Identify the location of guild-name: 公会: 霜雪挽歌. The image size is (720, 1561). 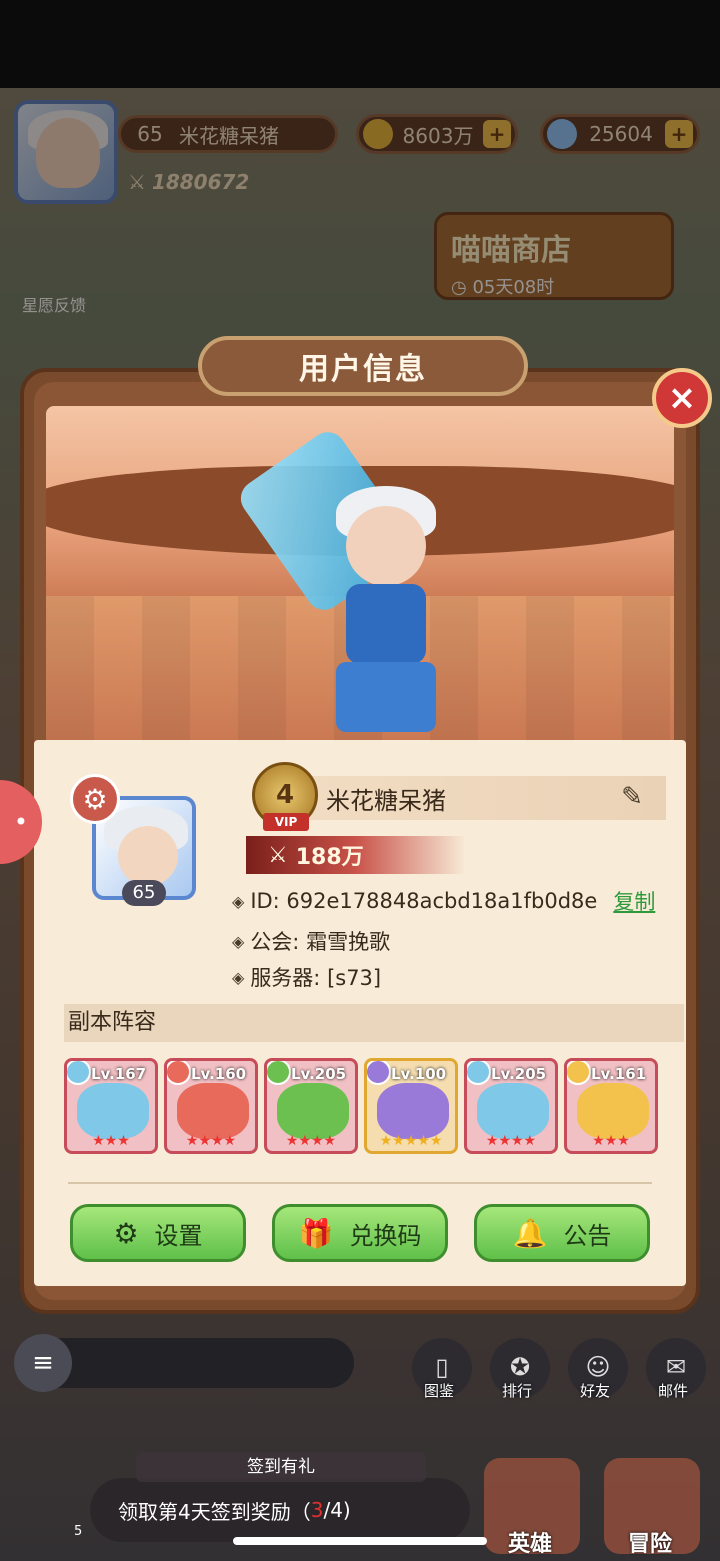
(320, 942).